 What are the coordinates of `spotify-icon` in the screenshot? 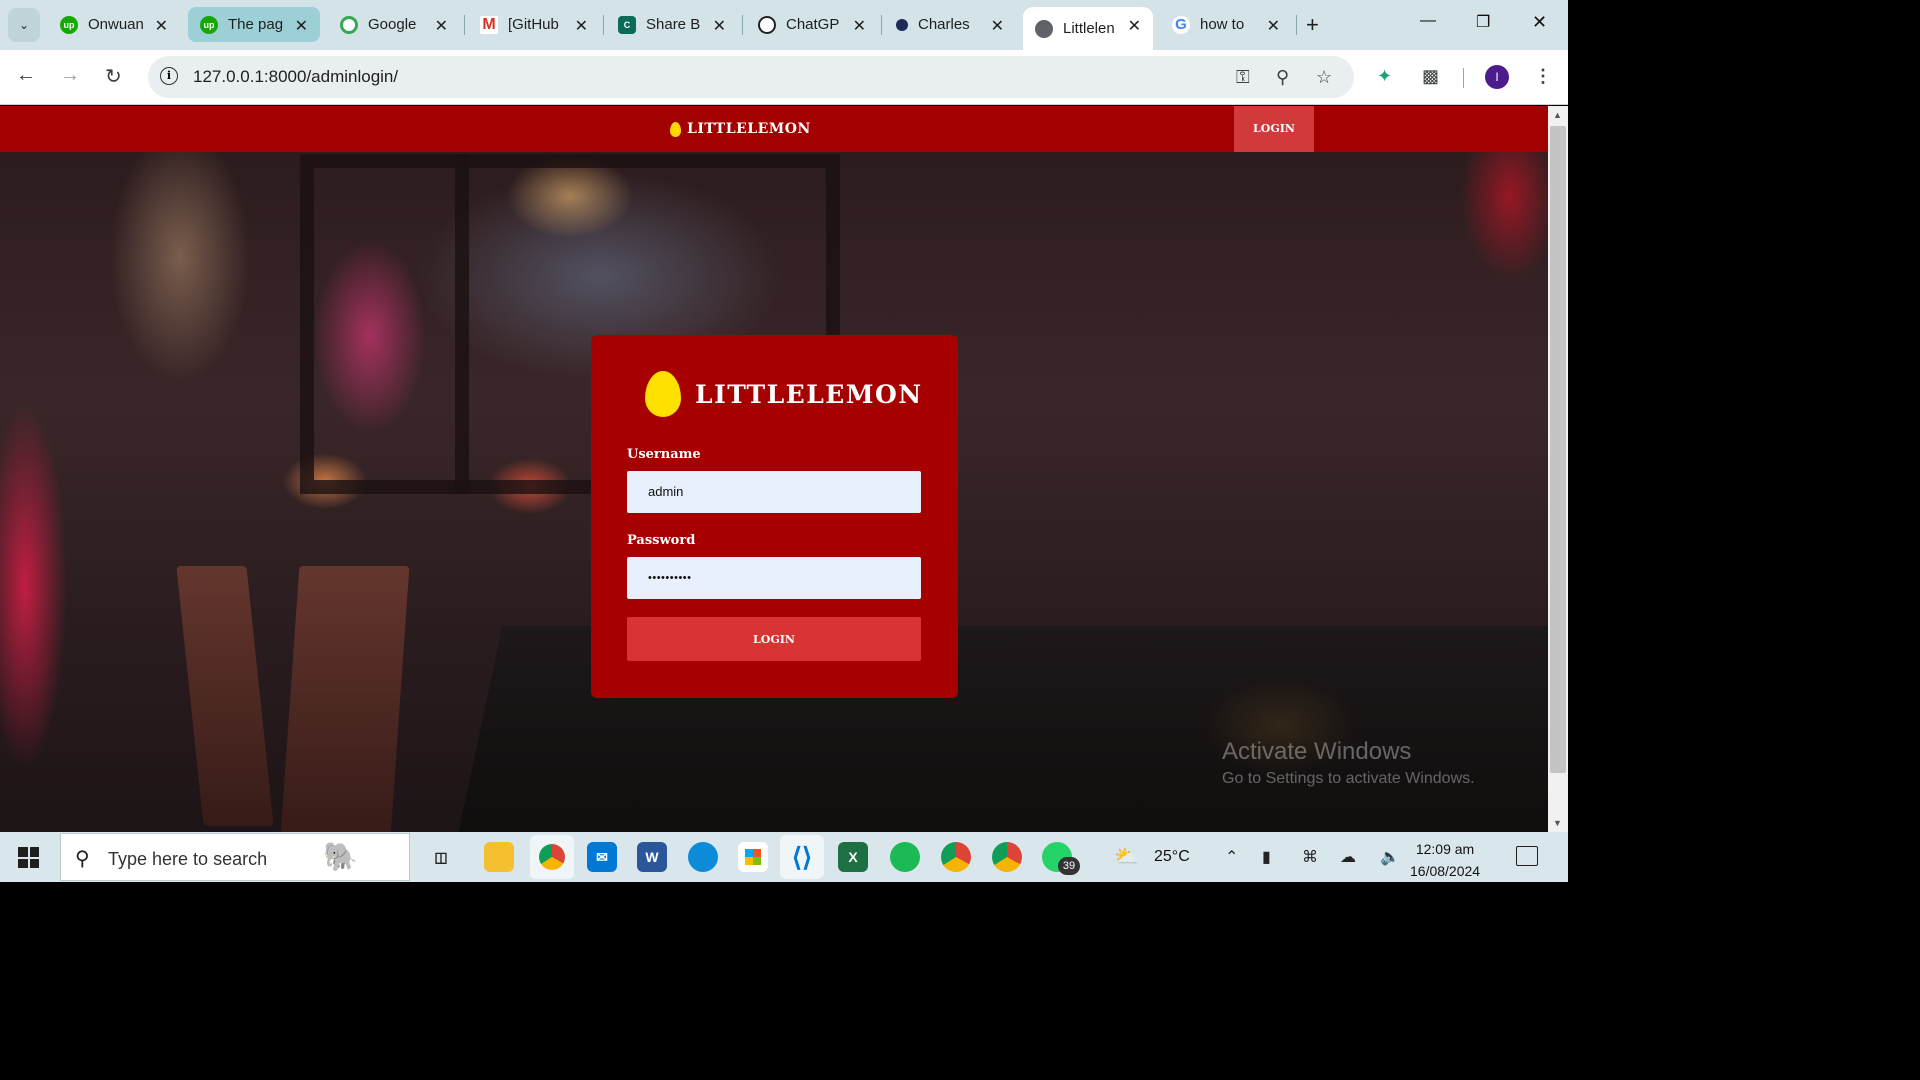 It's located at (905, 857).